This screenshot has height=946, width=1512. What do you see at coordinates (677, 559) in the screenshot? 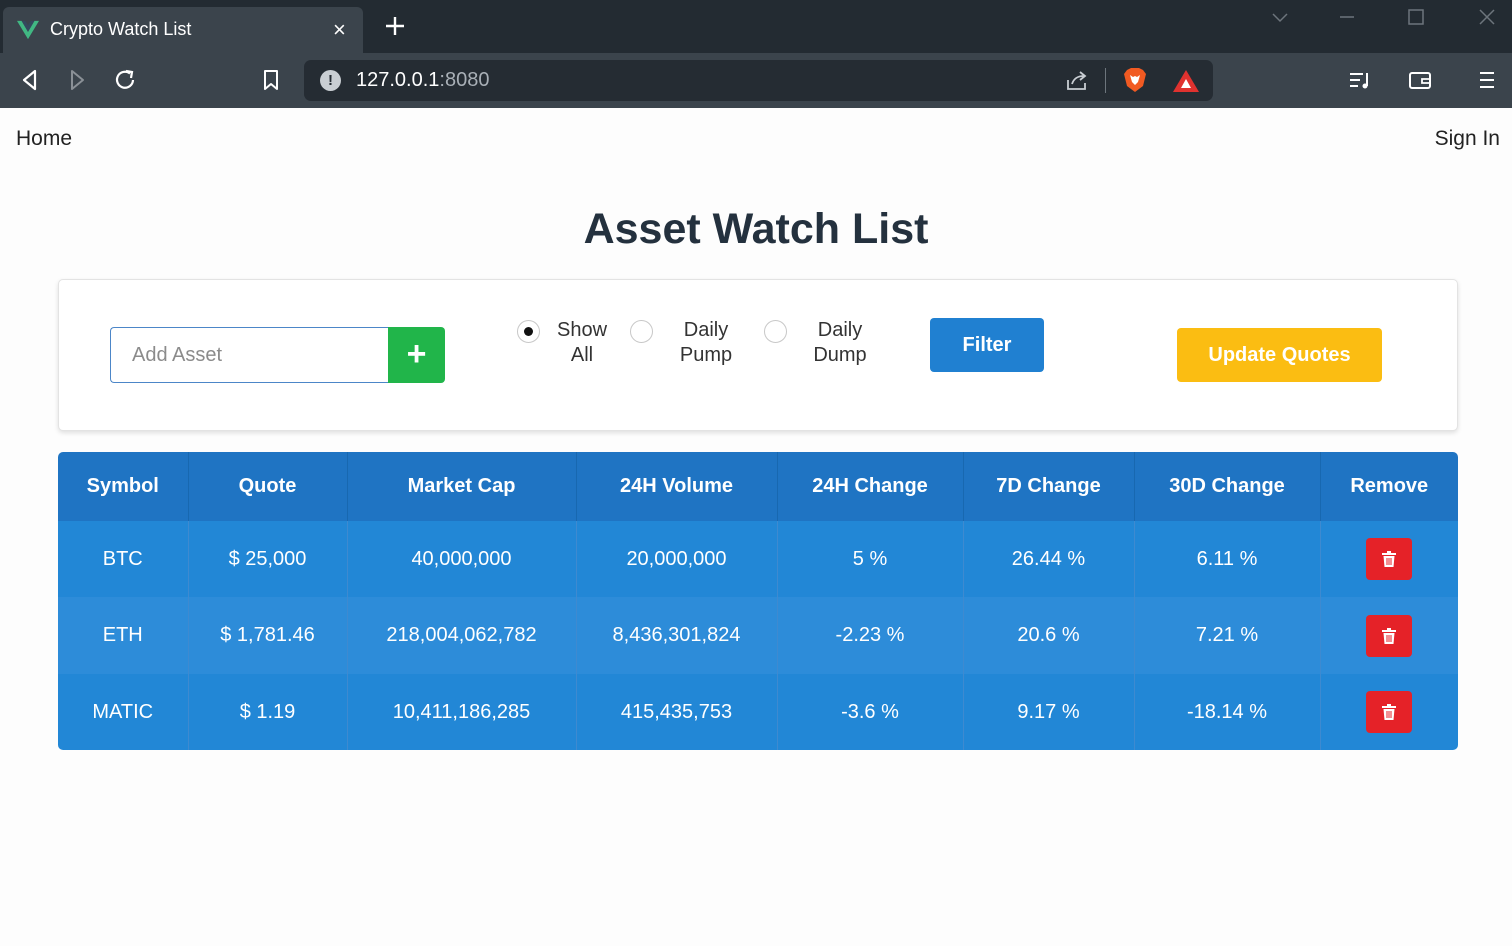
I see `cell-volume-24h: 20,000,000` at bounding box center [677, 559].